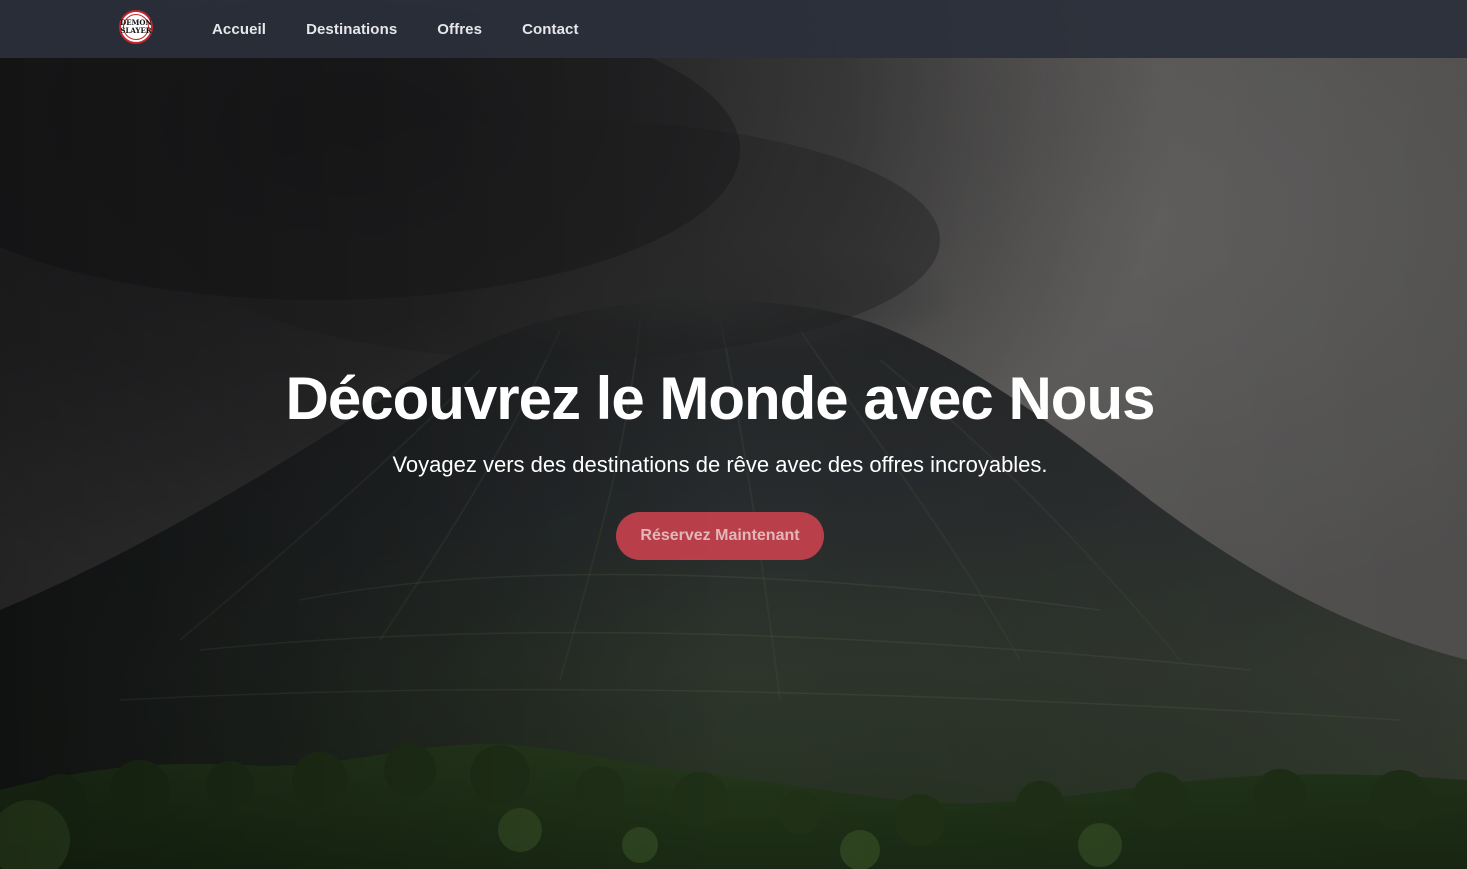  I want to click on svg-text: SLAYER, so click(135, 30).